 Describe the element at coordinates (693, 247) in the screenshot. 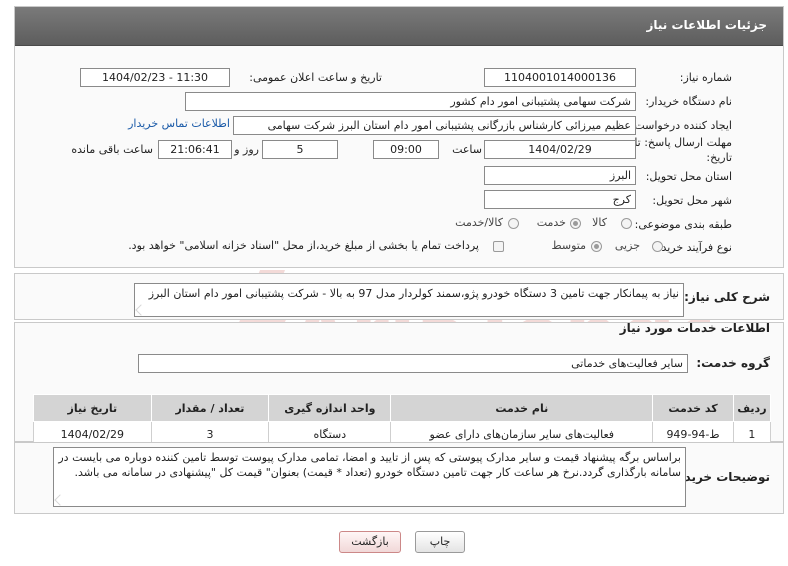

I see `process-type-label: نوع فرآیند خرید :` at that location.